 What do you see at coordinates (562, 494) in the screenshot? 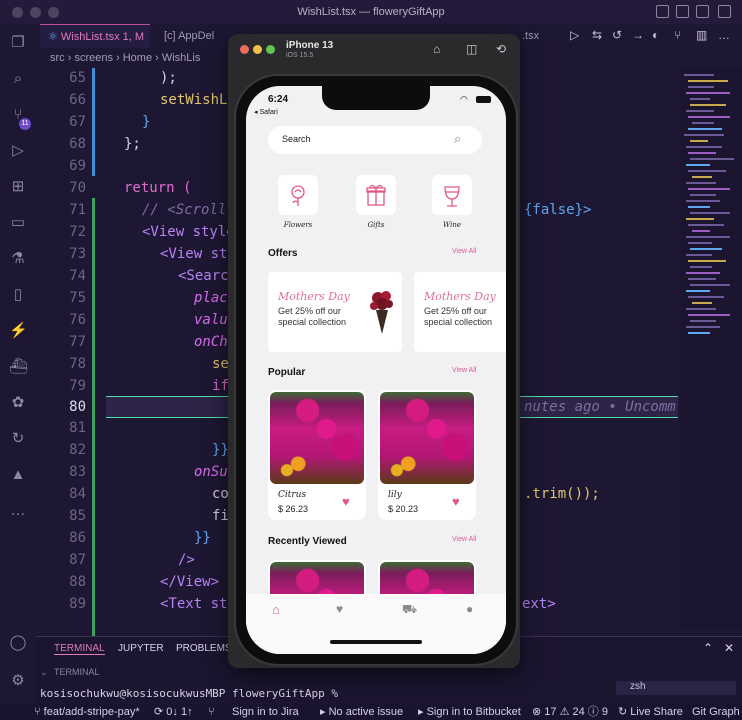
I see `code-line: .trim());` at bounding box center [562, 494].